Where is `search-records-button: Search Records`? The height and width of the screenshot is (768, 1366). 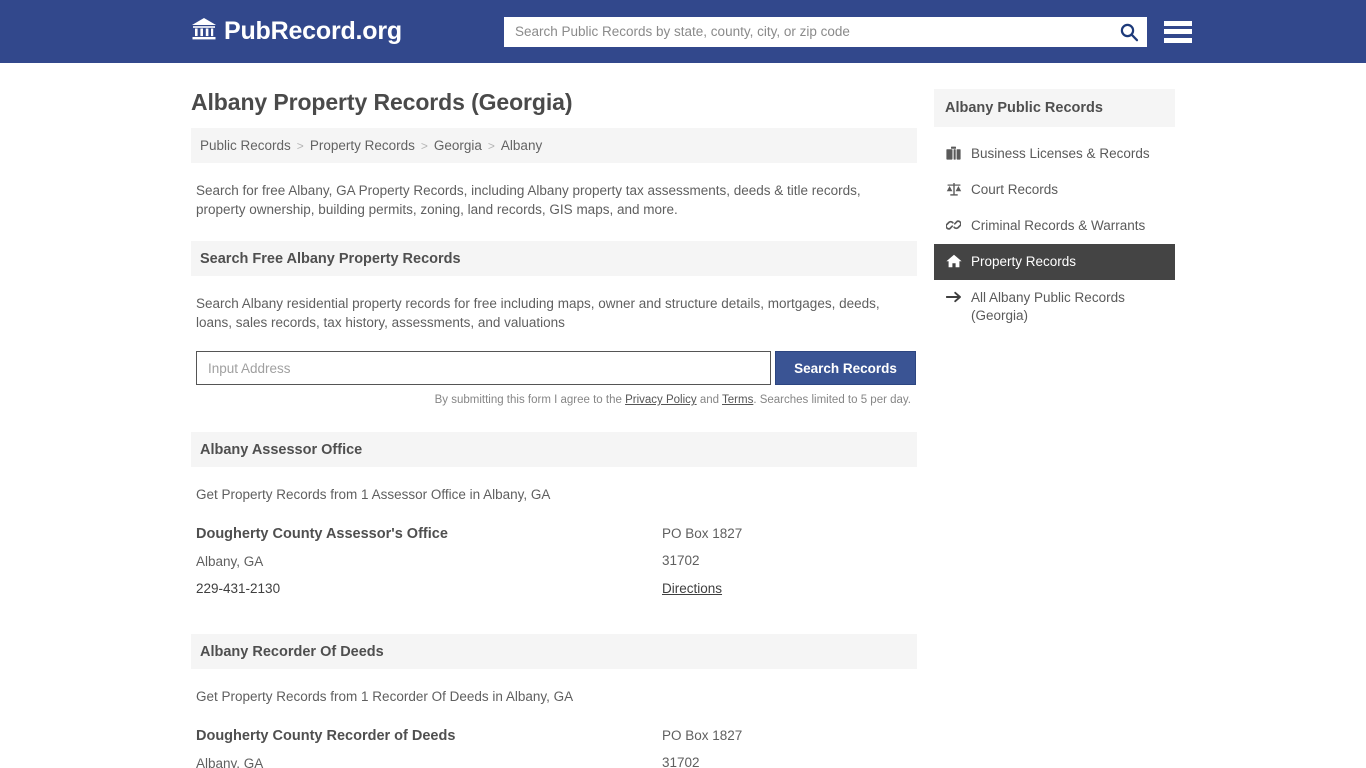 search-records-button: Search Records is located at coordinates (845, 368).